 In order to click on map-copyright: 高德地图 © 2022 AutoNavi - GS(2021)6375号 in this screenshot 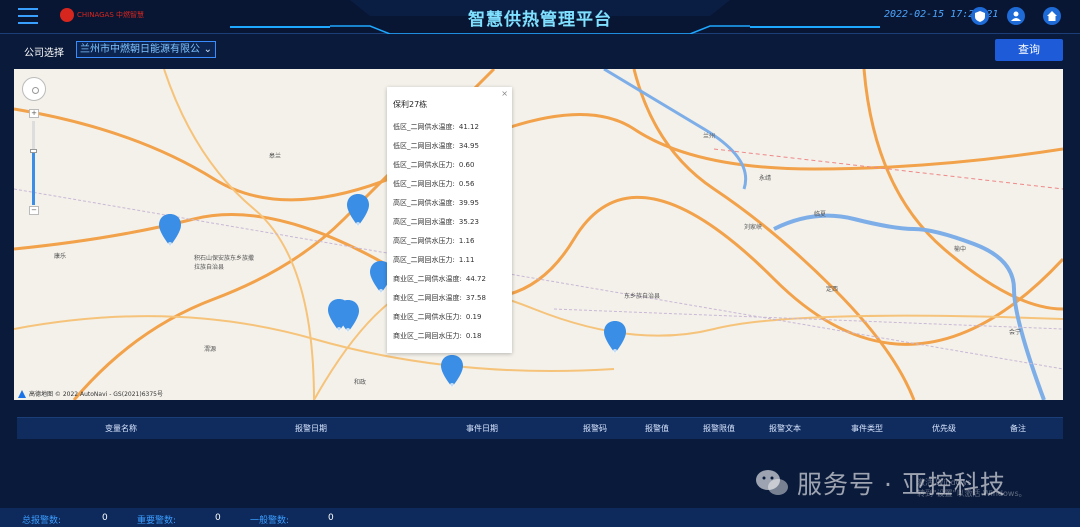, I will do `click(90, 393)`.